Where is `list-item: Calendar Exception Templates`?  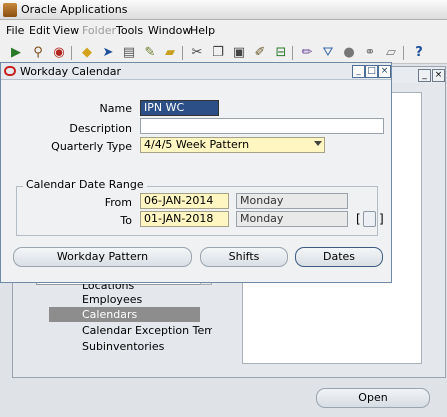
list-item: Calendar Exception Templates is located at coordinates (147, 330).